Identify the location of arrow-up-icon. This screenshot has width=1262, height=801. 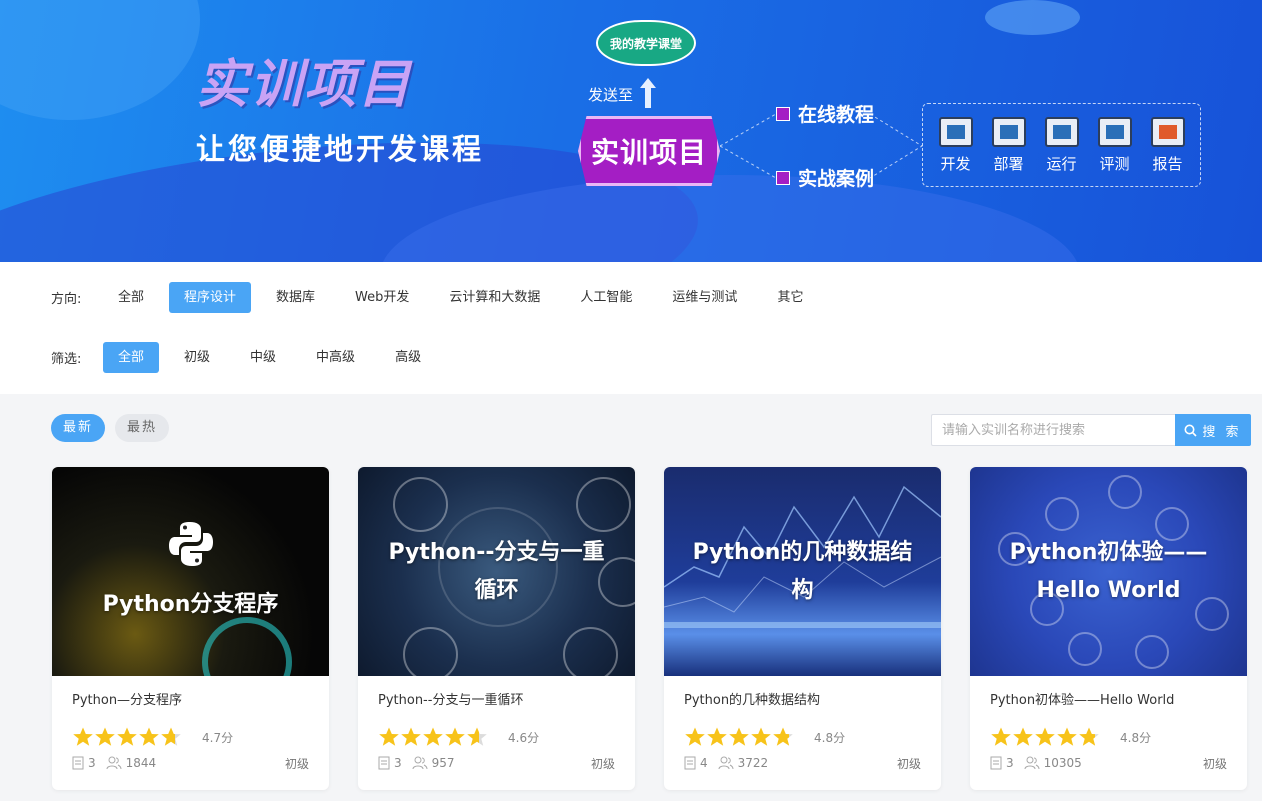
(648, 93).